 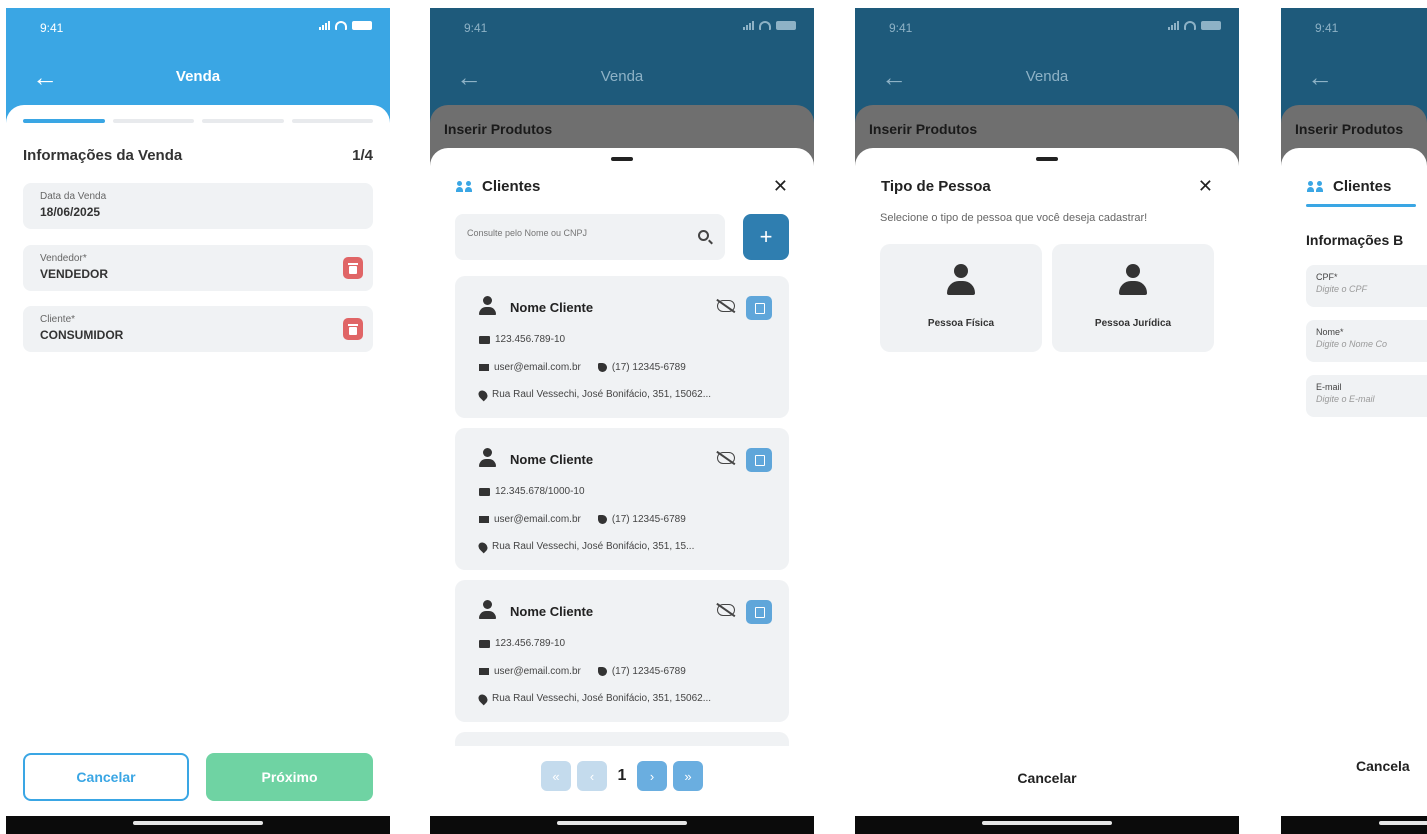 I want to click on app-bar: ←, so click(x=1354, y=78).